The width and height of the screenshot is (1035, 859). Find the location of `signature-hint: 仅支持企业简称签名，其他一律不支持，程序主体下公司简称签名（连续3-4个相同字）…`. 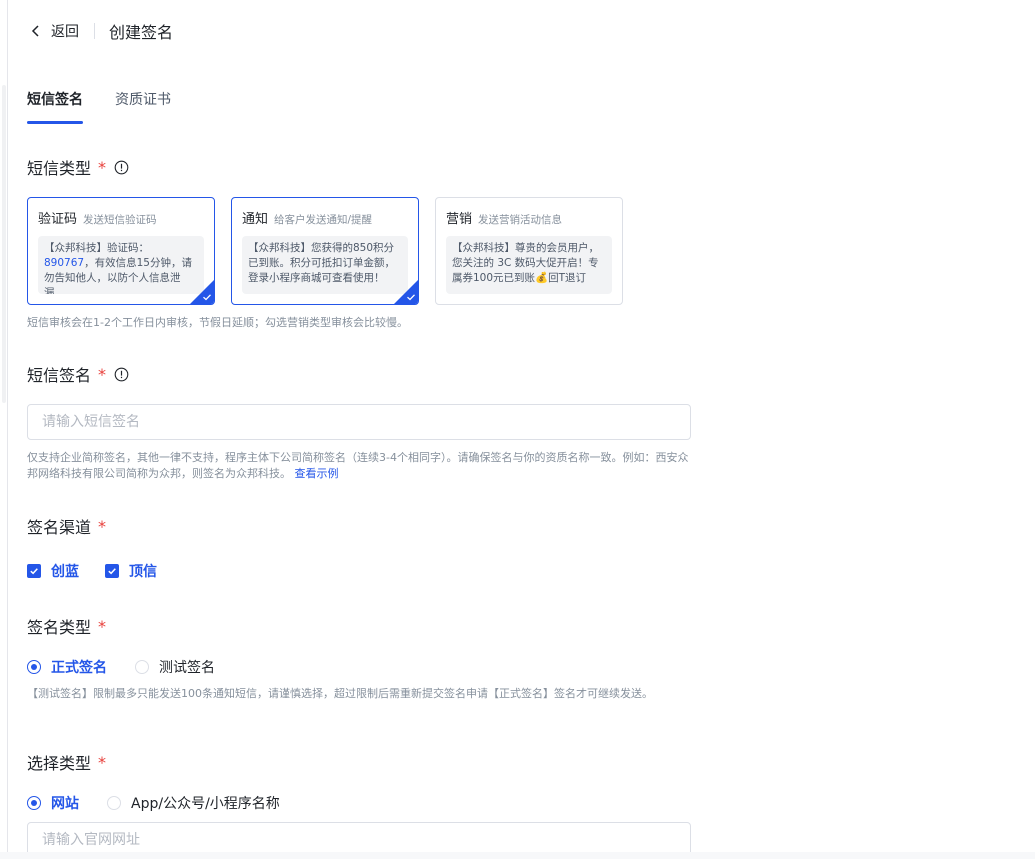

signature-hint: 仅支持企业简称签名，其他一律不支持，程序主体下公司简称签名（连续3-4个相同字）… is located at coordinates (361, 466).